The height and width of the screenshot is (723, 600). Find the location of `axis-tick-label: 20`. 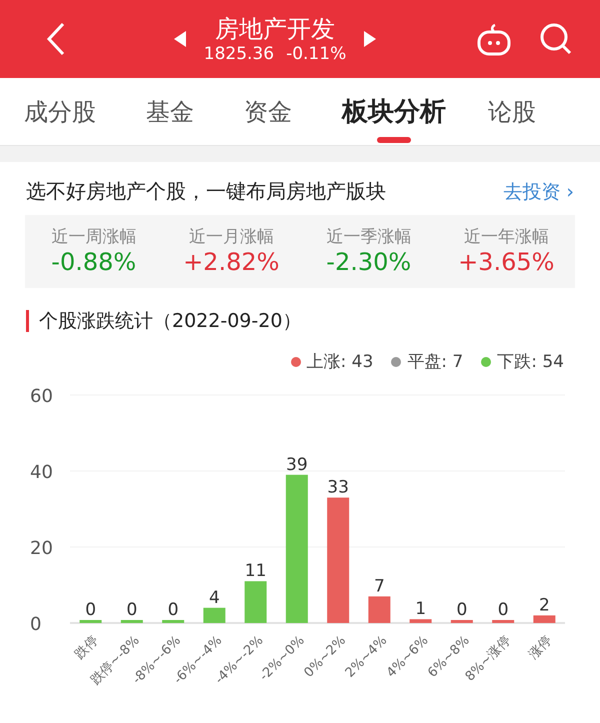

axis-tick-label: 20 is located at coordinates (41, 548).